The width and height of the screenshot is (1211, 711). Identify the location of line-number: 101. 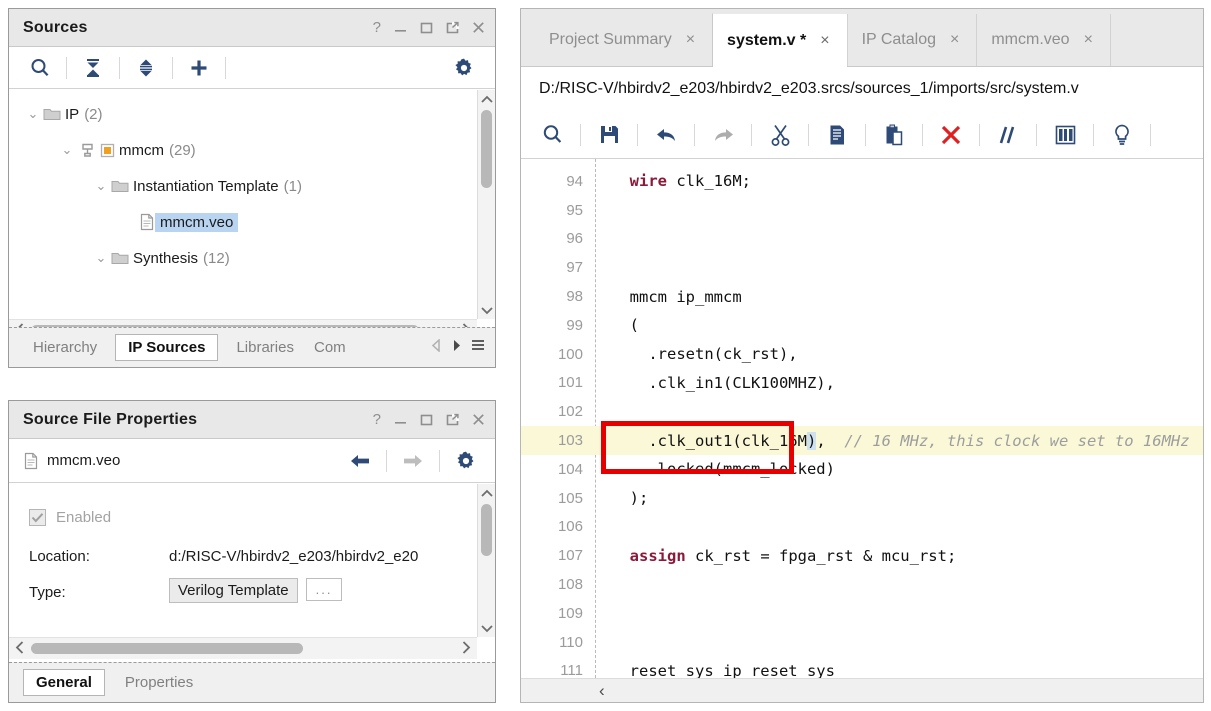
(570, 383).